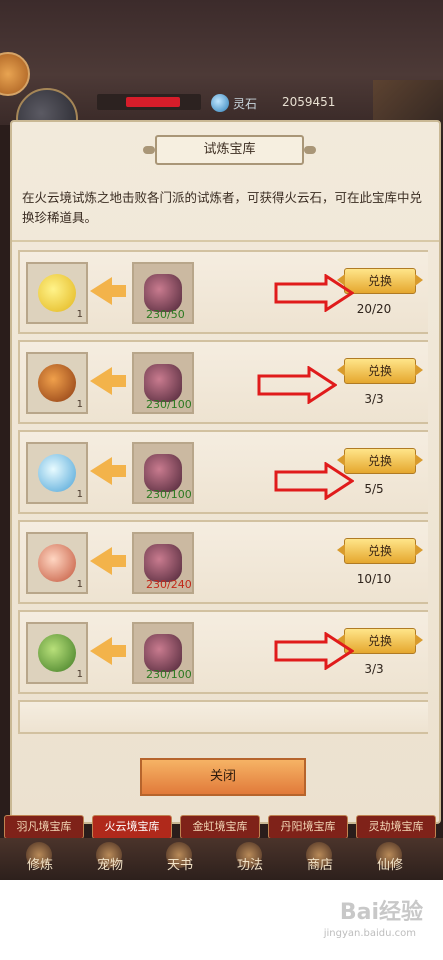 The image size is (443, 960). What do you see at coordinates (165, 314) in the screenshot?
I see `cost-qty: 230/50` at bounding box center [165, 314].